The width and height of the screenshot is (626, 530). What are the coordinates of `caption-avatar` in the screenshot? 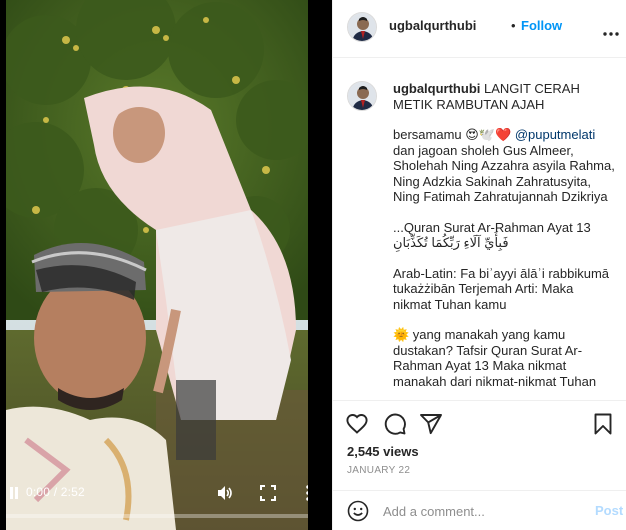 It's located at (362, 96).